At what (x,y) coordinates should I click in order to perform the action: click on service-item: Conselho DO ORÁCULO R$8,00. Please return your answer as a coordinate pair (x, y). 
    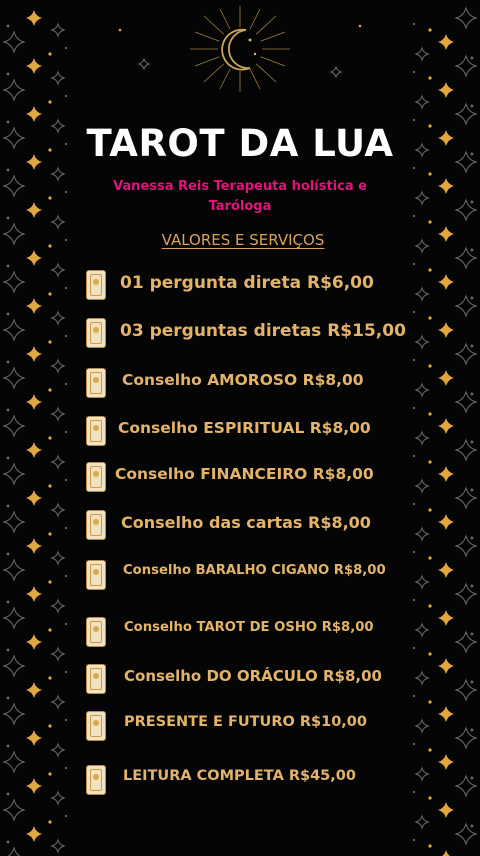
    Looking at the image, I should click on (256, 680).